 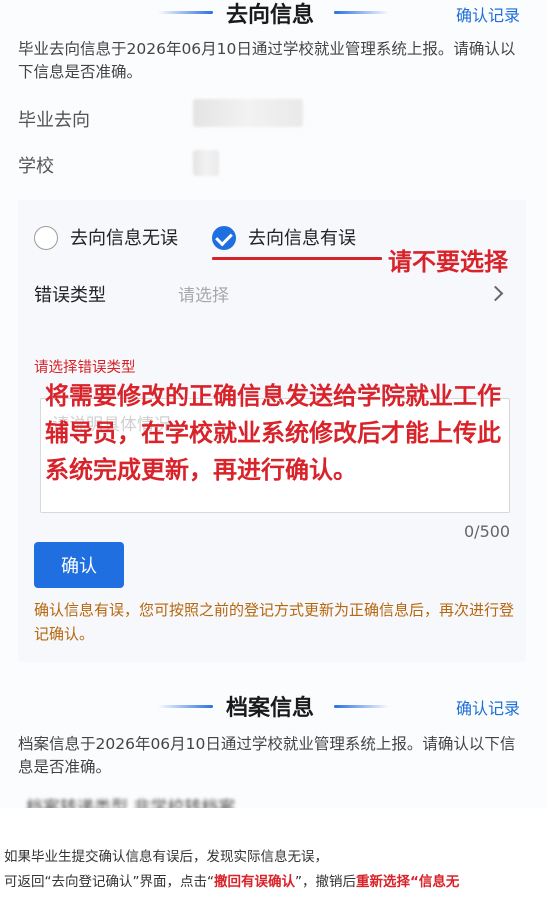 What do you see at coordinates (302, 237) in the screenshot?
I see `radio-has-error-label: 去向信息有误` at bounding box center [302, 237].